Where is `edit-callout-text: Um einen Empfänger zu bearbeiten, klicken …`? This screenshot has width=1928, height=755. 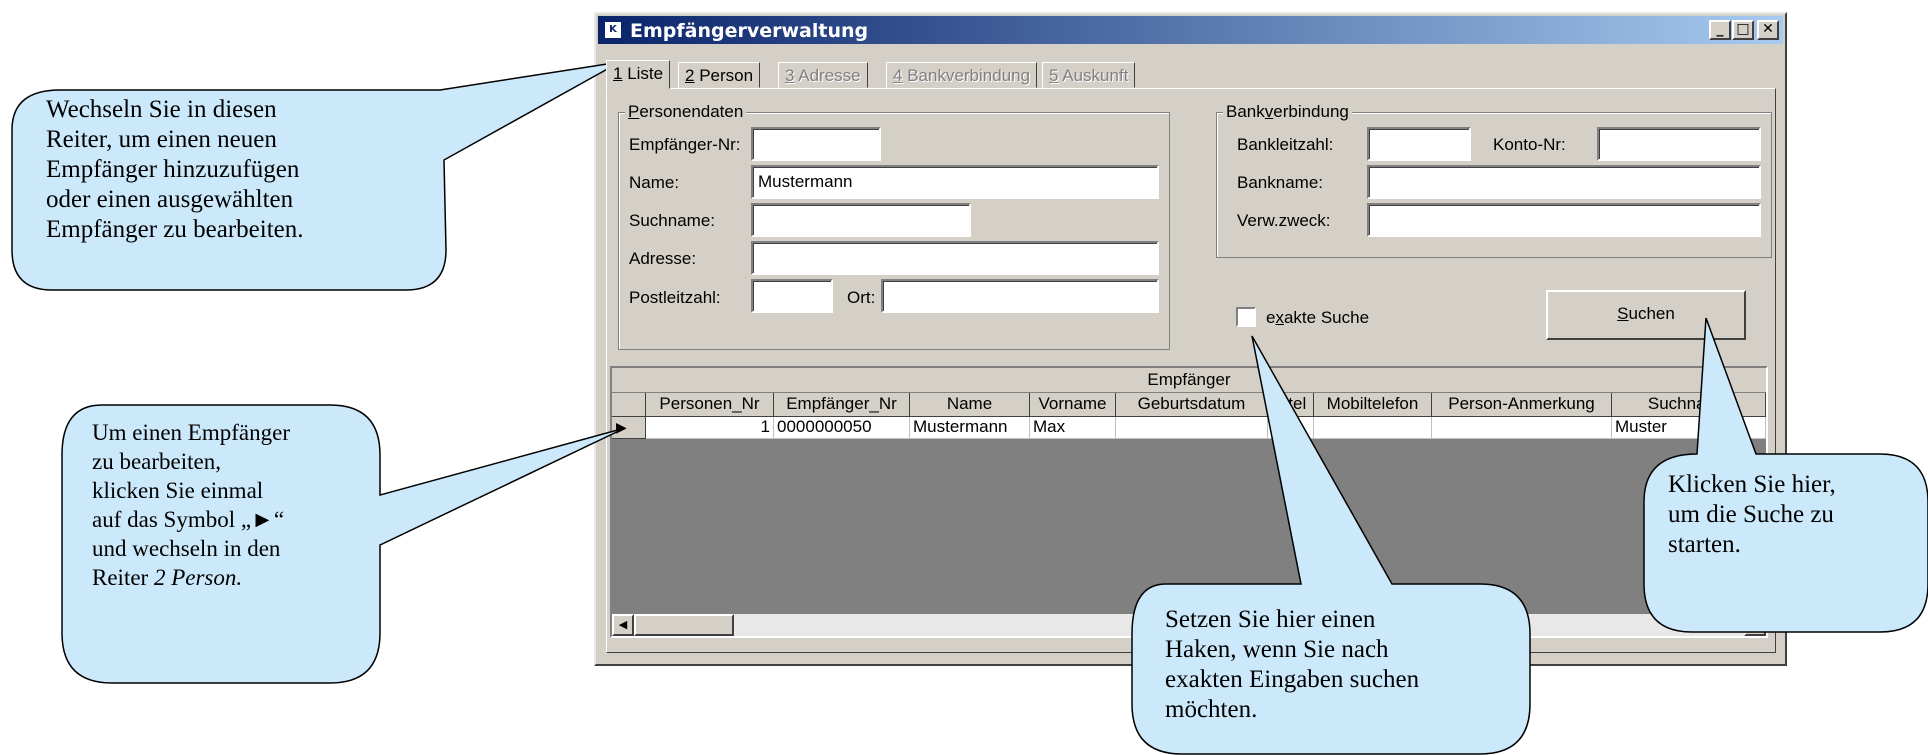
edit-callout-text: Um einen Empfänger zu bearbeiten, klicken … is located at coordinates (191, 505).